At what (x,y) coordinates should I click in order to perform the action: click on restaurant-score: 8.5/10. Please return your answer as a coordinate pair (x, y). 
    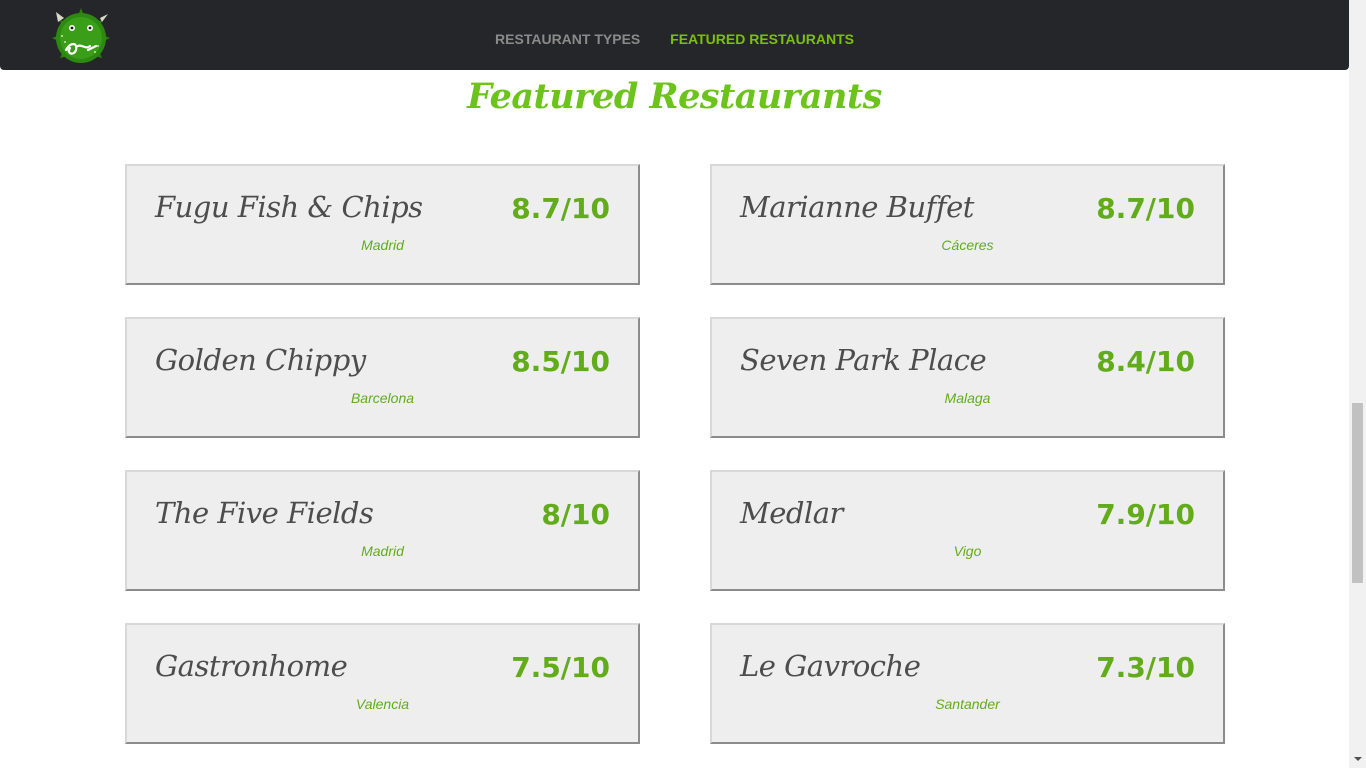
    Looking at the image, I should click on (560, 361).